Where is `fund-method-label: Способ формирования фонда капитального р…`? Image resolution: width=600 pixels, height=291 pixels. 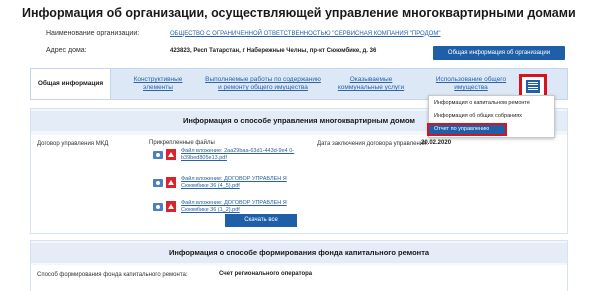
fund-method-label: Способ формирования фонда капитального р… is located at coordinates (112, 275).